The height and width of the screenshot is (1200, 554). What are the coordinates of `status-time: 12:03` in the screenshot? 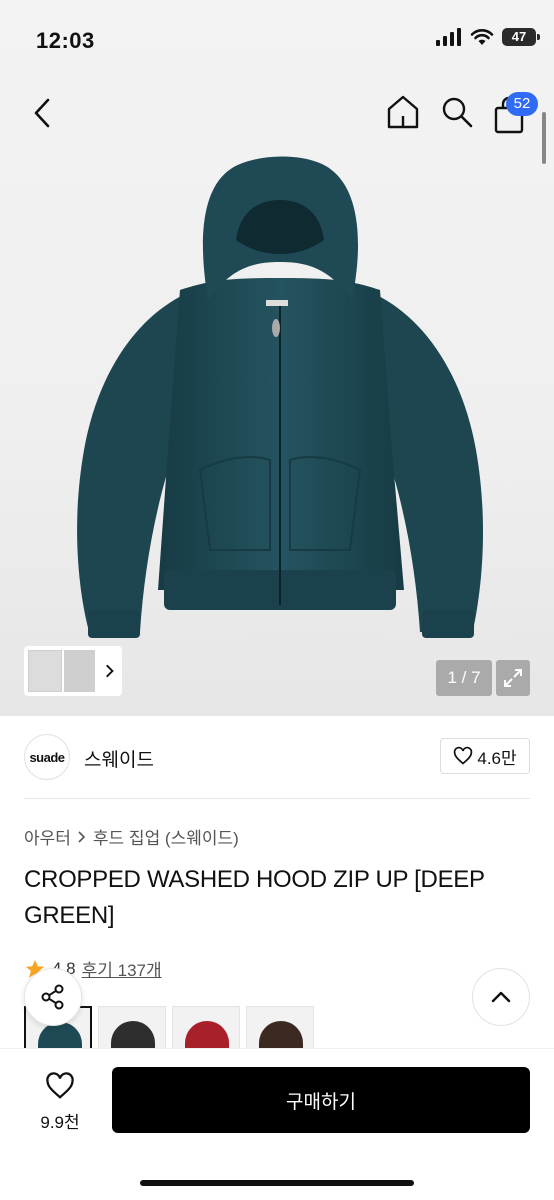 It's located at (65, 40).